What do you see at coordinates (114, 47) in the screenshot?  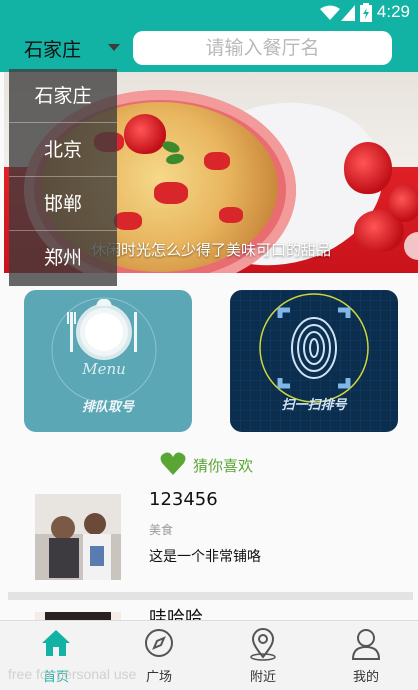 I see `chevron-down-icon` at bounding box center [114, 47].